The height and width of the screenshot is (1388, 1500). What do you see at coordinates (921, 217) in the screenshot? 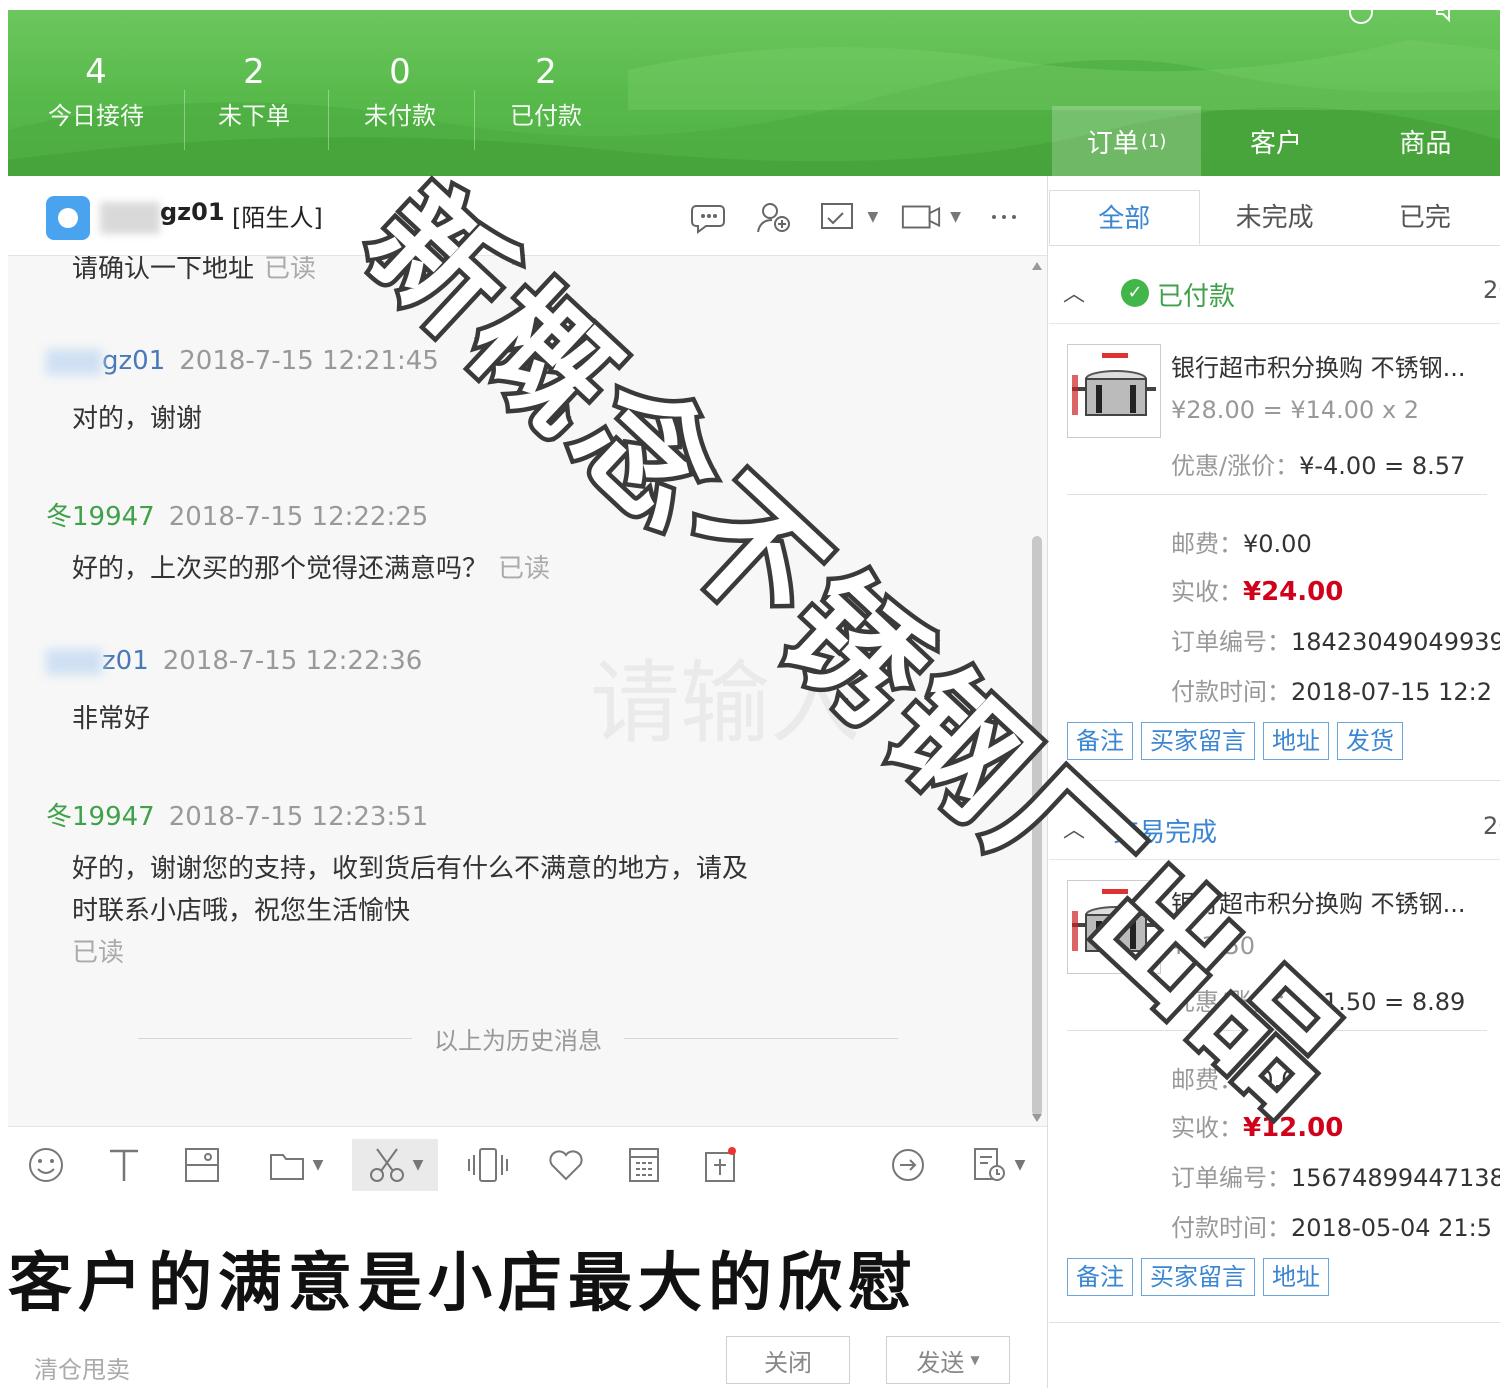
I see `video-call-icon` at bounding box center [921, 217].